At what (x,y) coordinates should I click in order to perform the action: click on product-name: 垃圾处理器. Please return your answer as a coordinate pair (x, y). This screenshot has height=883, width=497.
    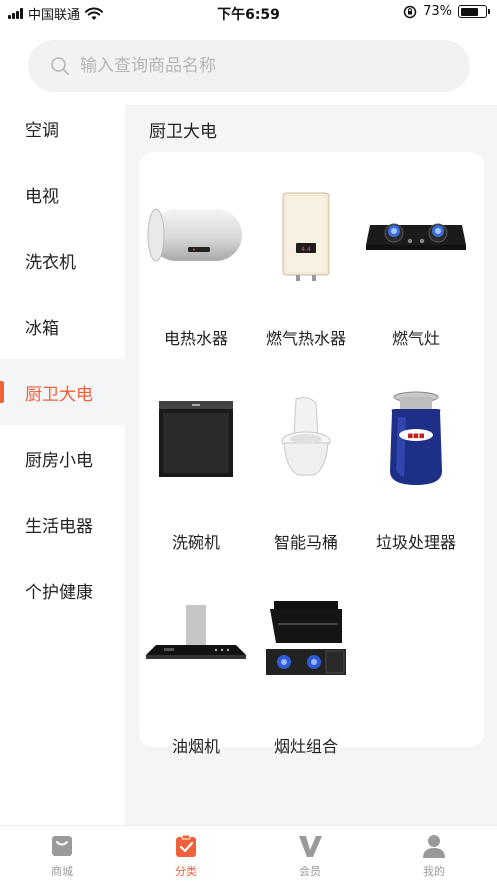
    Looking at the image, I should click on (415, 542).